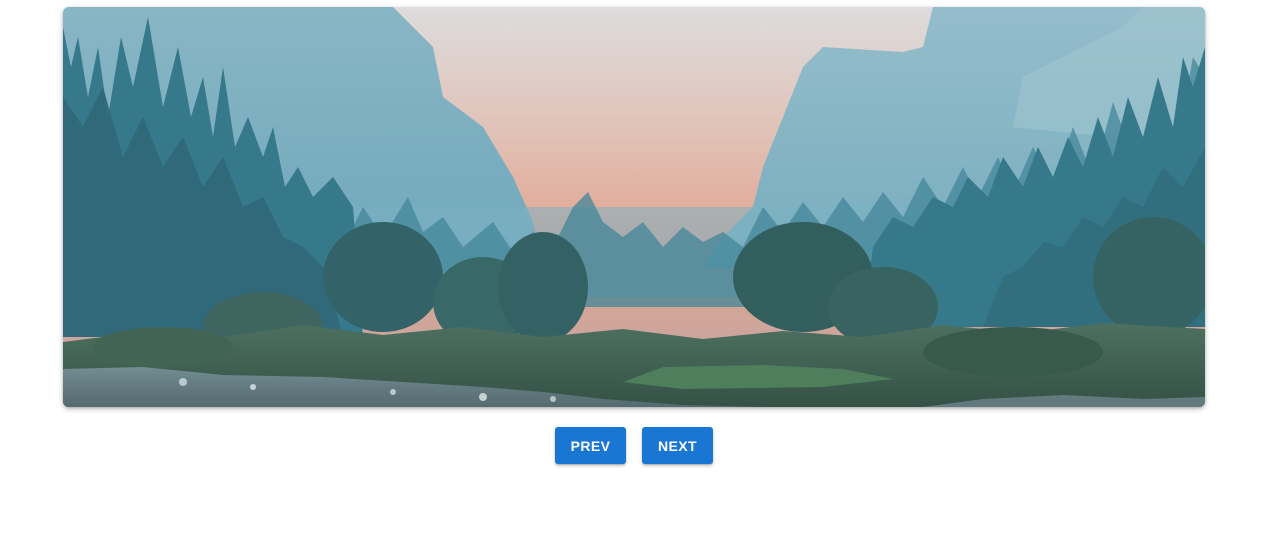  I want to click on carousel-controls: PREV NEXT, so click(632, 445).